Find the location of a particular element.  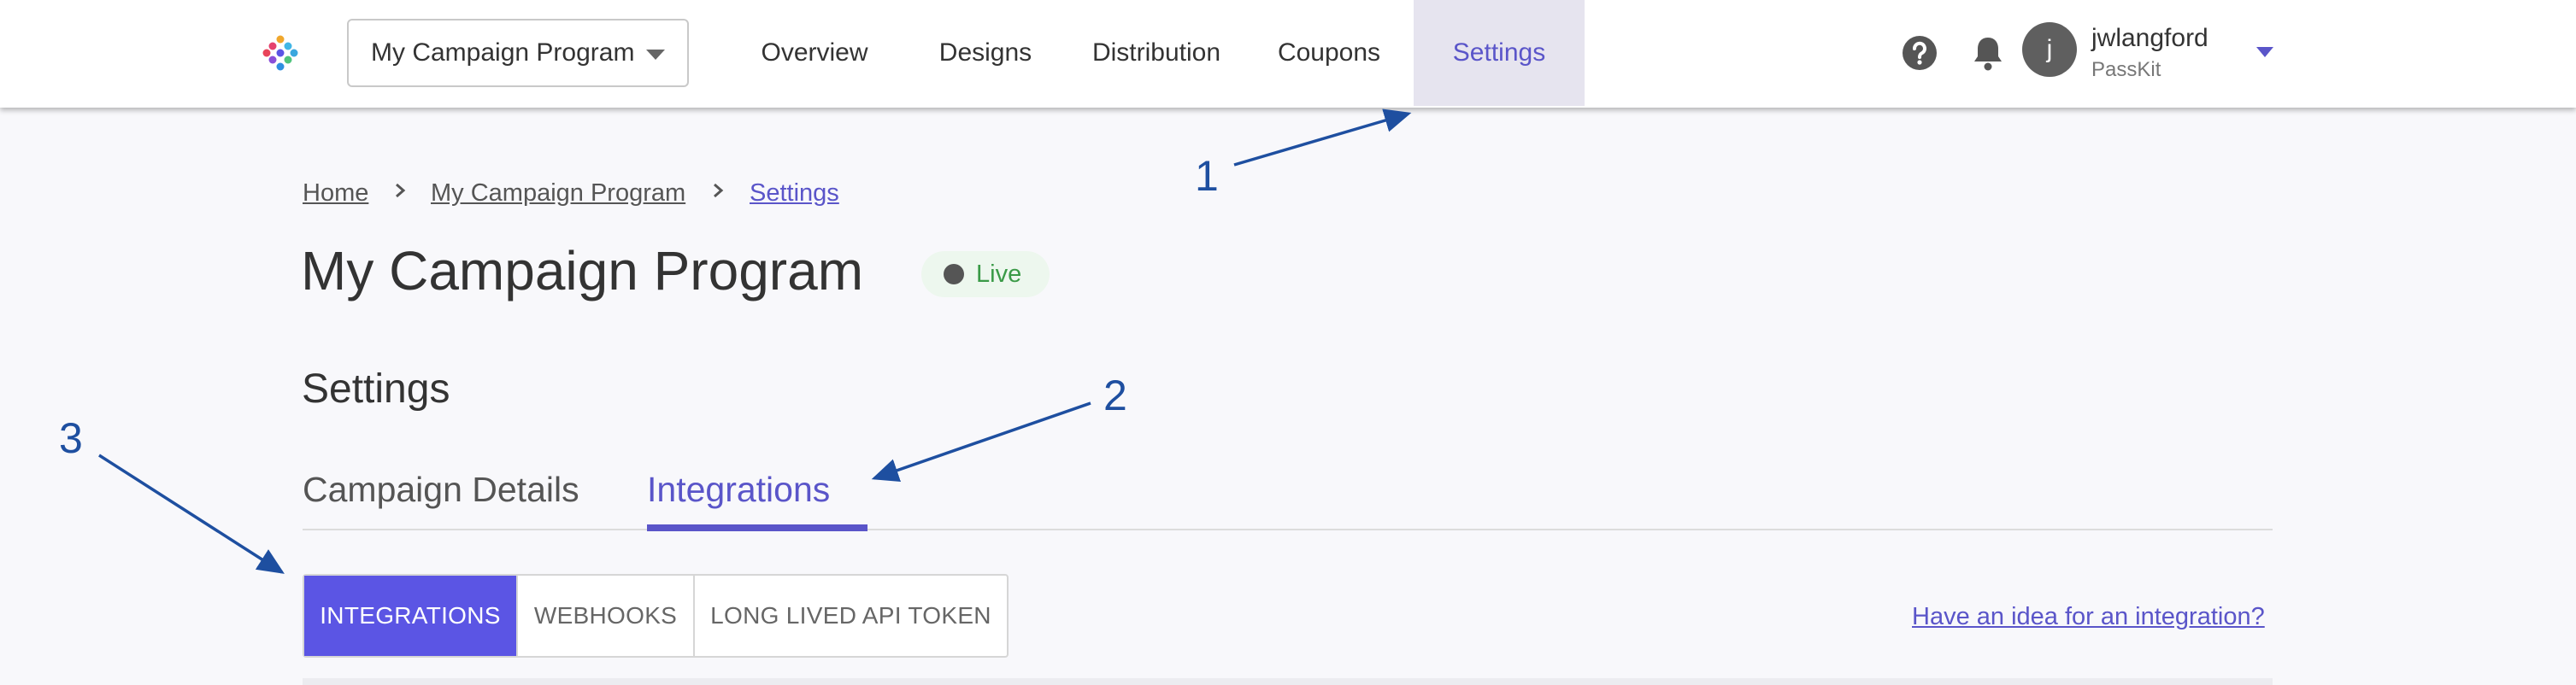

content-panel is located at coordinates (1288, 681).